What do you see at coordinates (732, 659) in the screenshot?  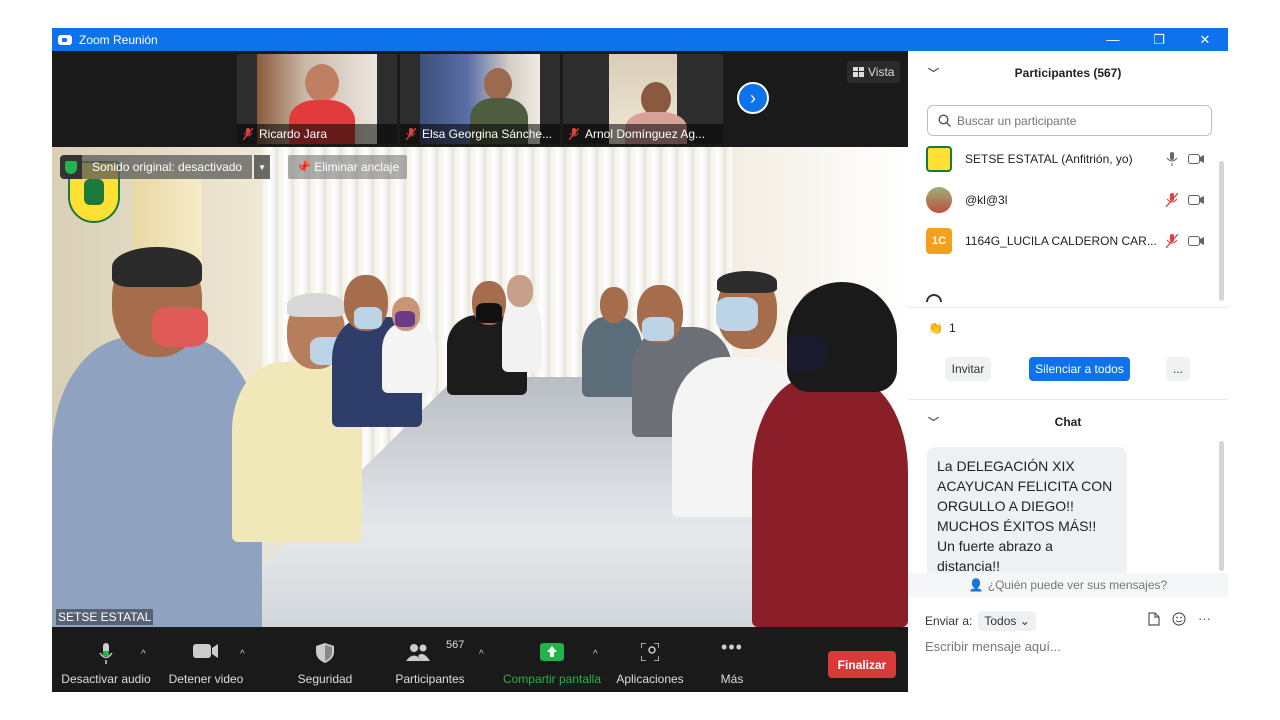 I see `more-button: ••• Más` at bounding box center [732, 659].